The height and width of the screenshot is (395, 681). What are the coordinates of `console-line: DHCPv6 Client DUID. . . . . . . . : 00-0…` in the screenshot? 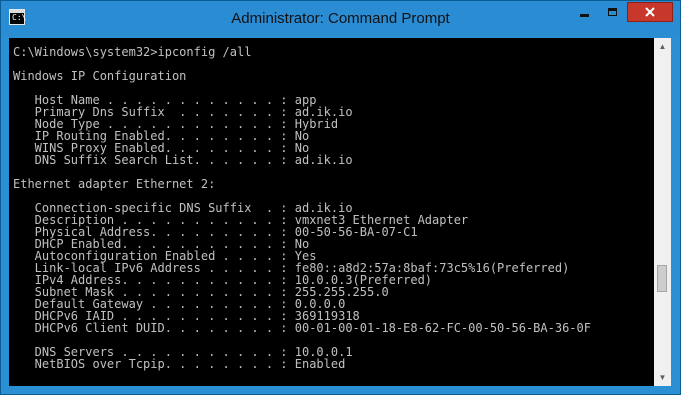 It's located at (302, 328).